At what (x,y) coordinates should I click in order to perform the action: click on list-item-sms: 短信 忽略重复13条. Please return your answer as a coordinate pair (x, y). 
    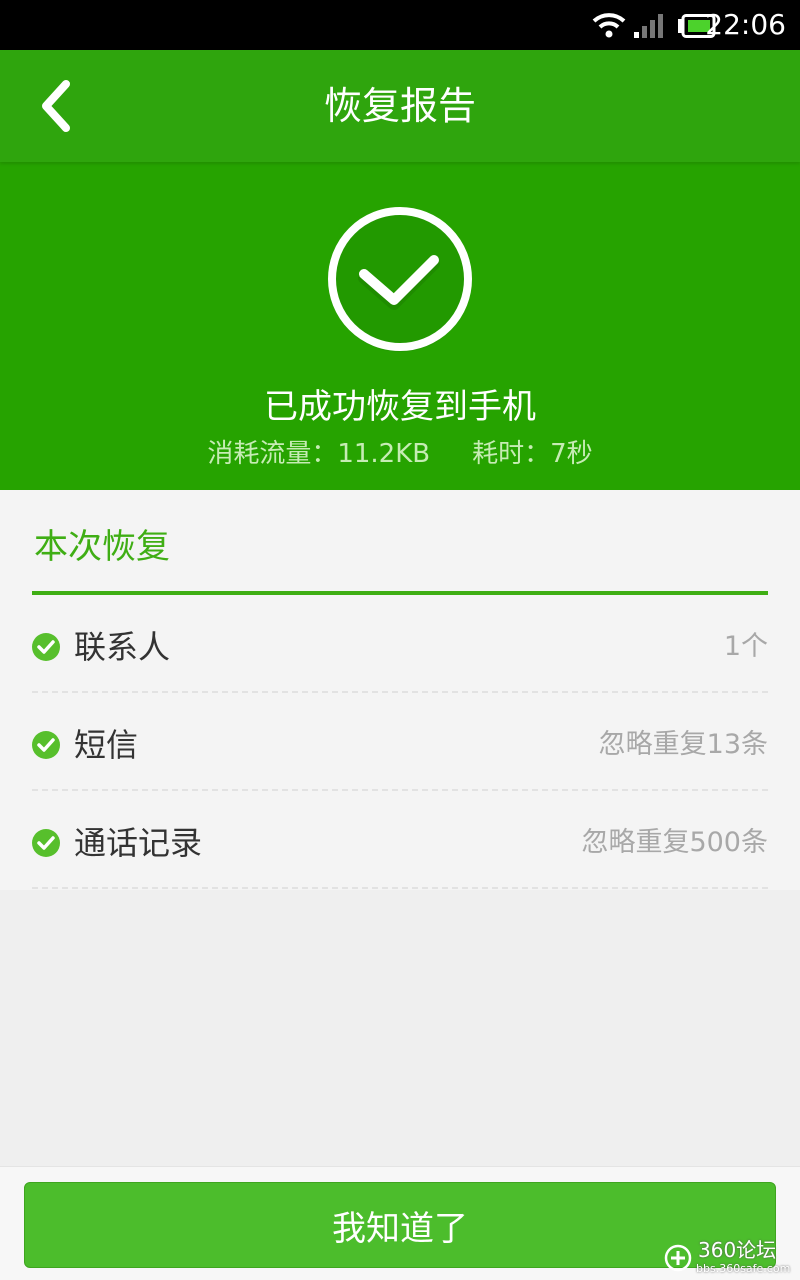
    Looking at the image, I should click on (400, 742).